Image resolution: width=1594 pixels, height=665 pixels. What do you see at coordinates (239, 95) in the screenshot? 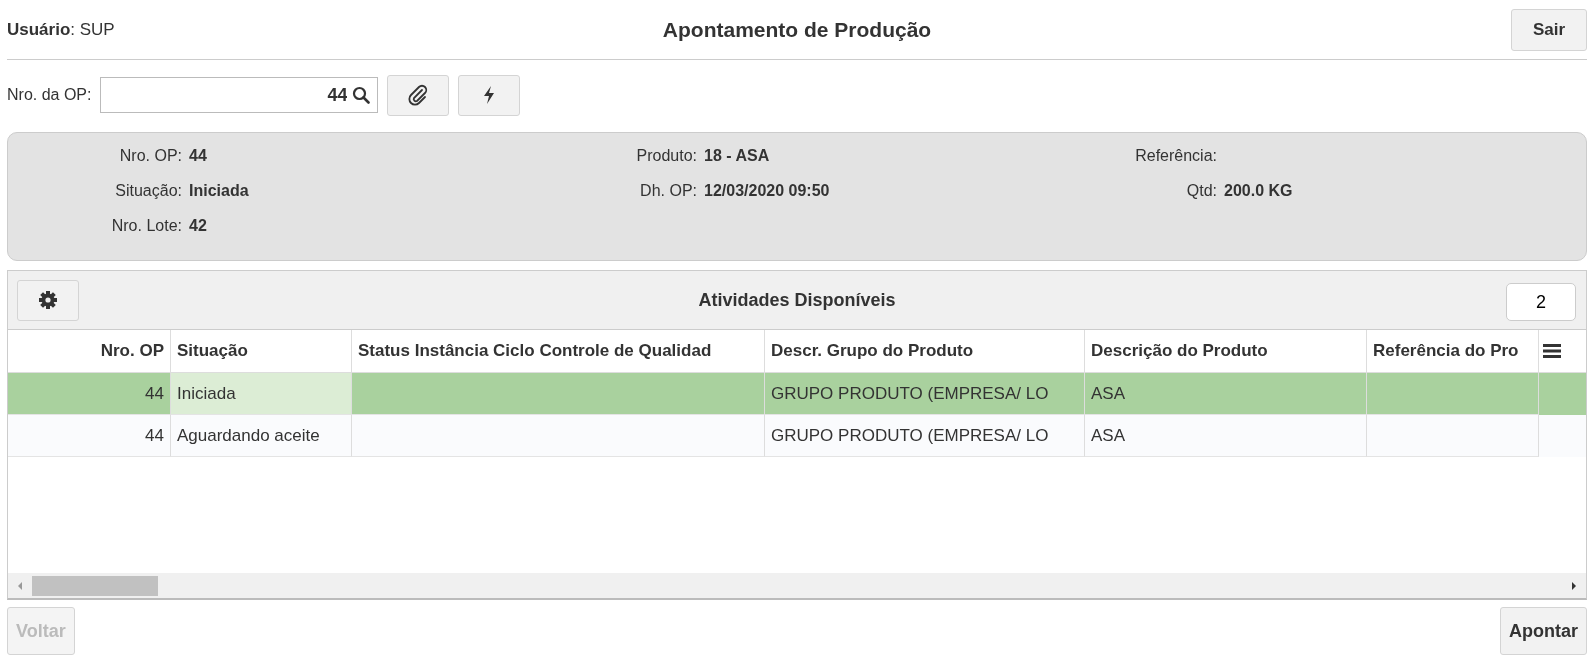
I see `op-number-field: 44` at bounding box center [239, 95].